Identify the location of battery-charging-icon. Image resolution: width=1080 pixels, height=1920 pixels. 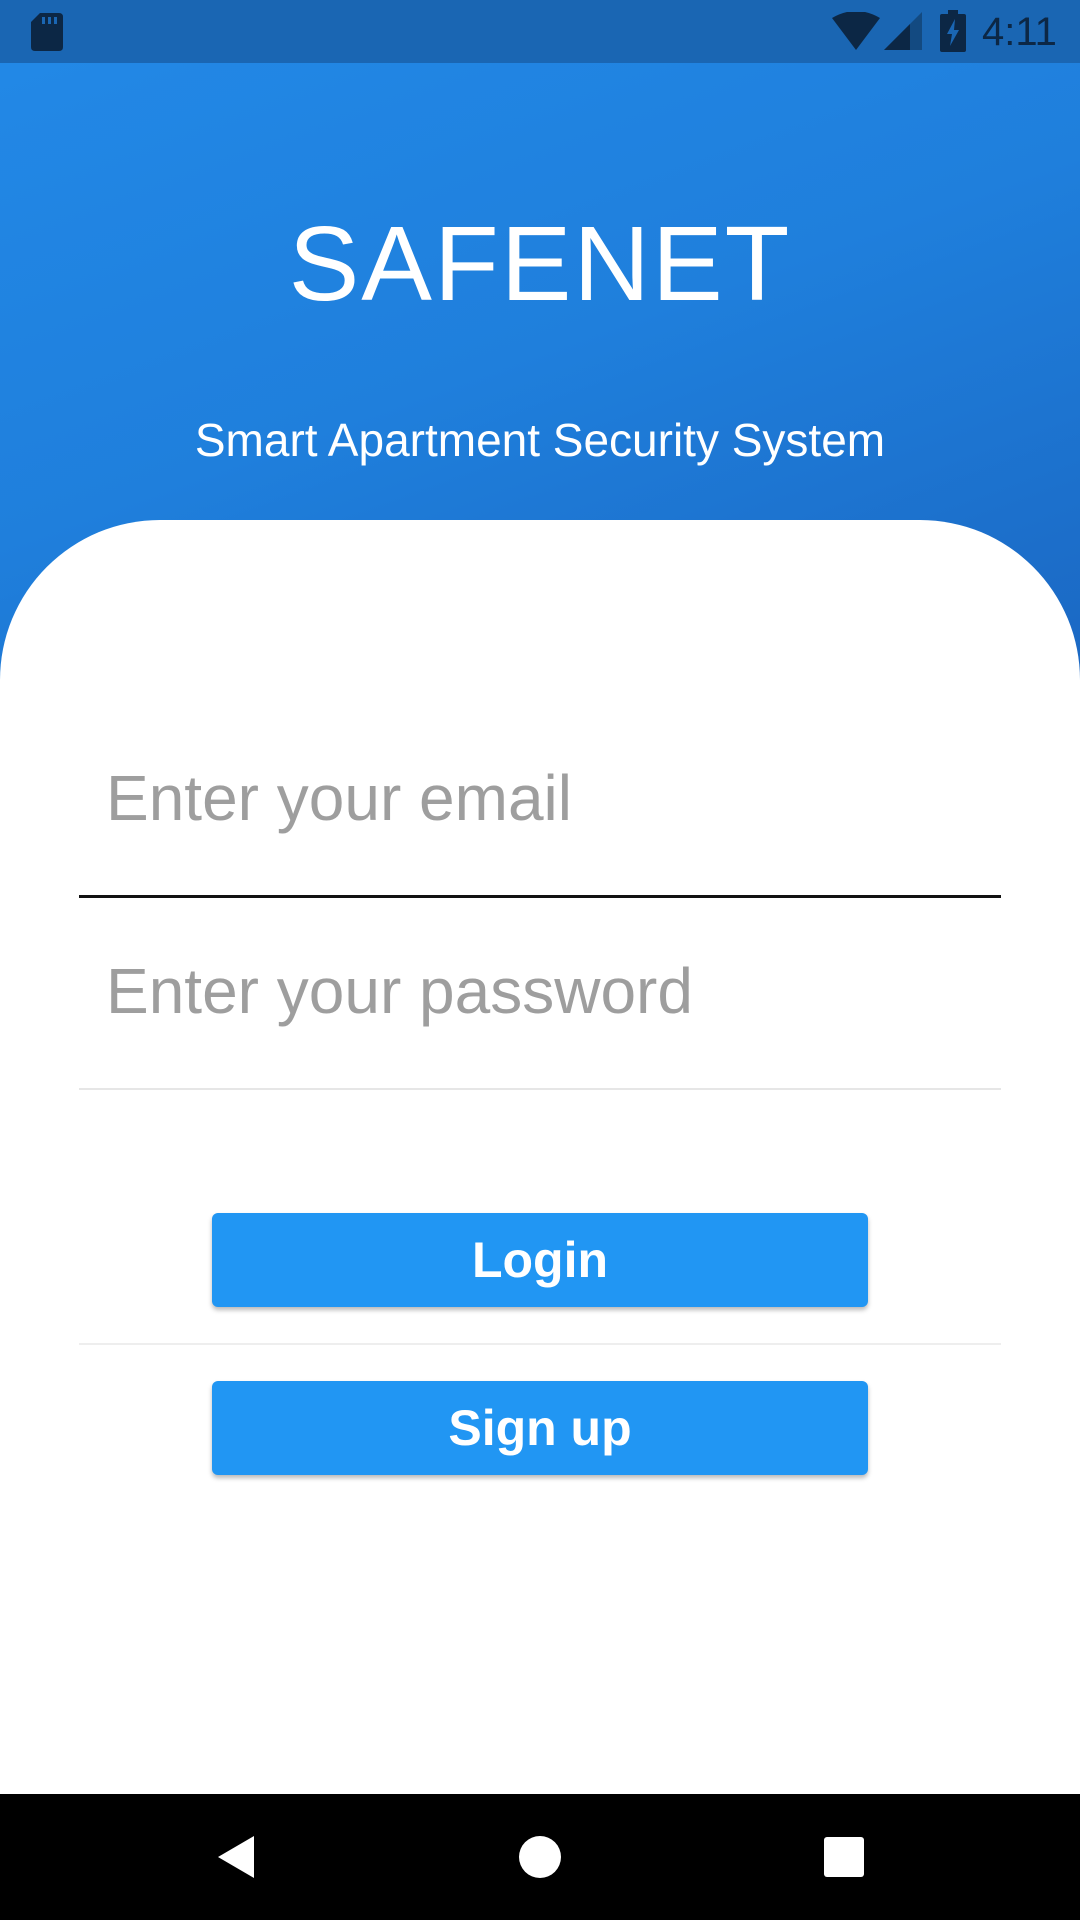
(953, 31).